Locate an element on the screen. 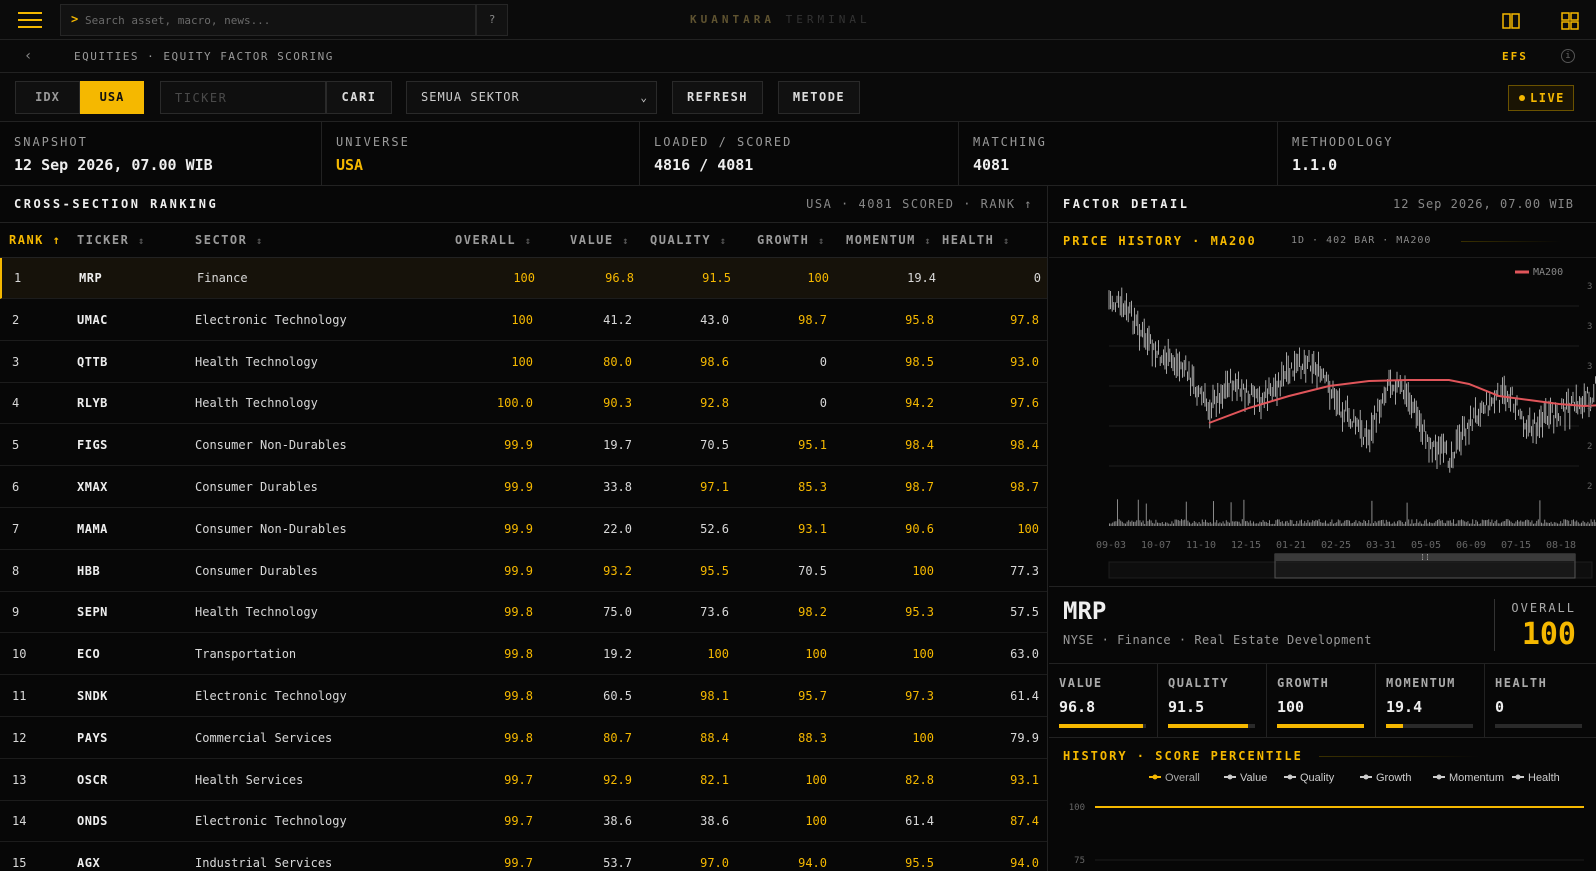 Image resolution: width=1596 pixels, height=871 pixels. cell-quality: 97.1 is located at coordinates (714, 487).